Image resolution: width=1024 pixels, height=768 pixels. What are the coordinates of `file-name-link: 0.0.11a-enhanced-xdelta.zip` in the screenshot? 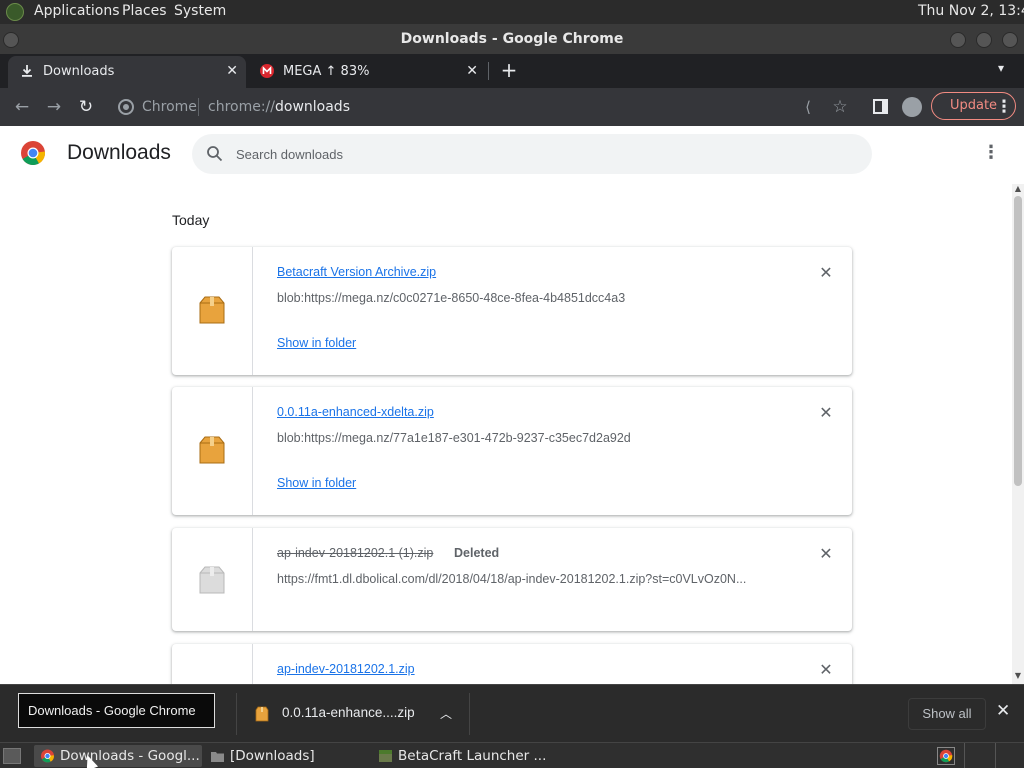 It's located at (355, 412).